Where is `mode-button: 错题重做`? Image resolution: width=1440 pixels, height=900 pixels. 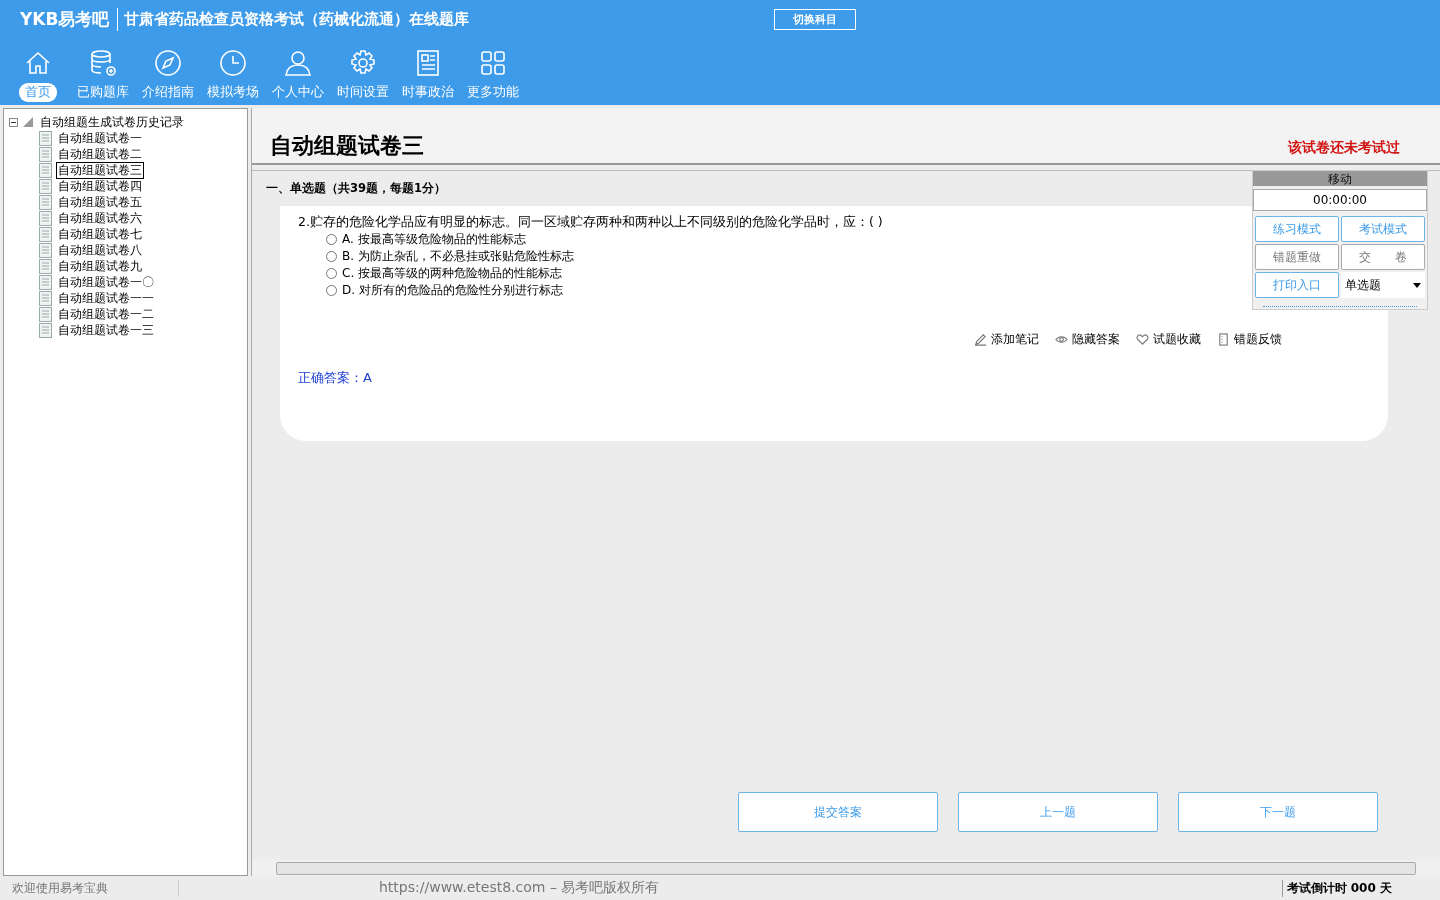 mode-button: 错题重做 is located at coordinates (1297, 257).